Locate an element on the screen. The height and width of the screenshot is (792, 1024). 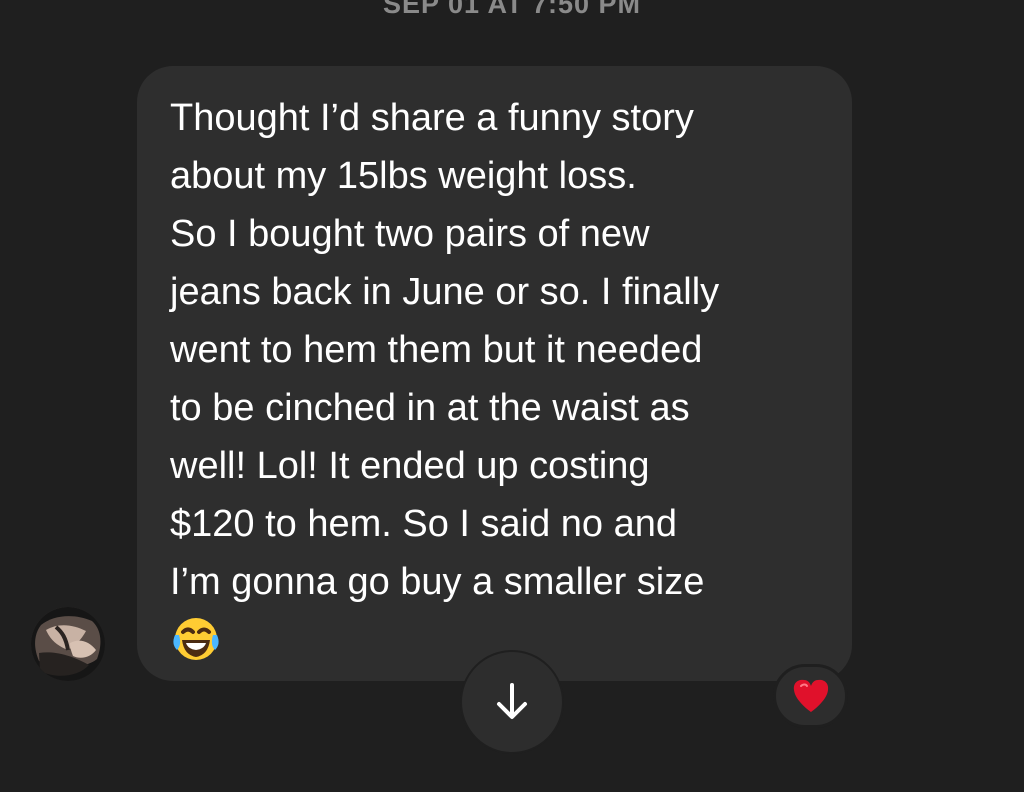
message-reaction is located at coordinates (810, 696).